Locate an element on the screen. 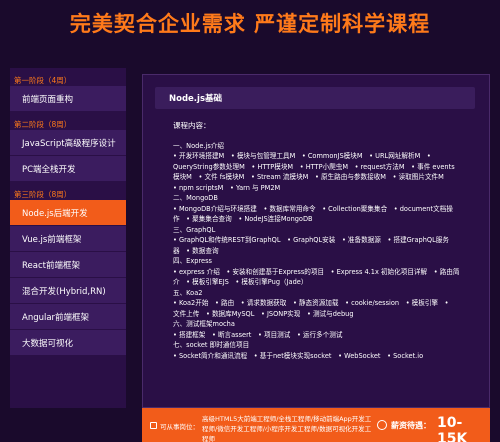 Image resolution: width=500 pixels, height=442 pixels. sidebar-item-vue: Vue.js前端框架 is located at coordinates (68, 239).